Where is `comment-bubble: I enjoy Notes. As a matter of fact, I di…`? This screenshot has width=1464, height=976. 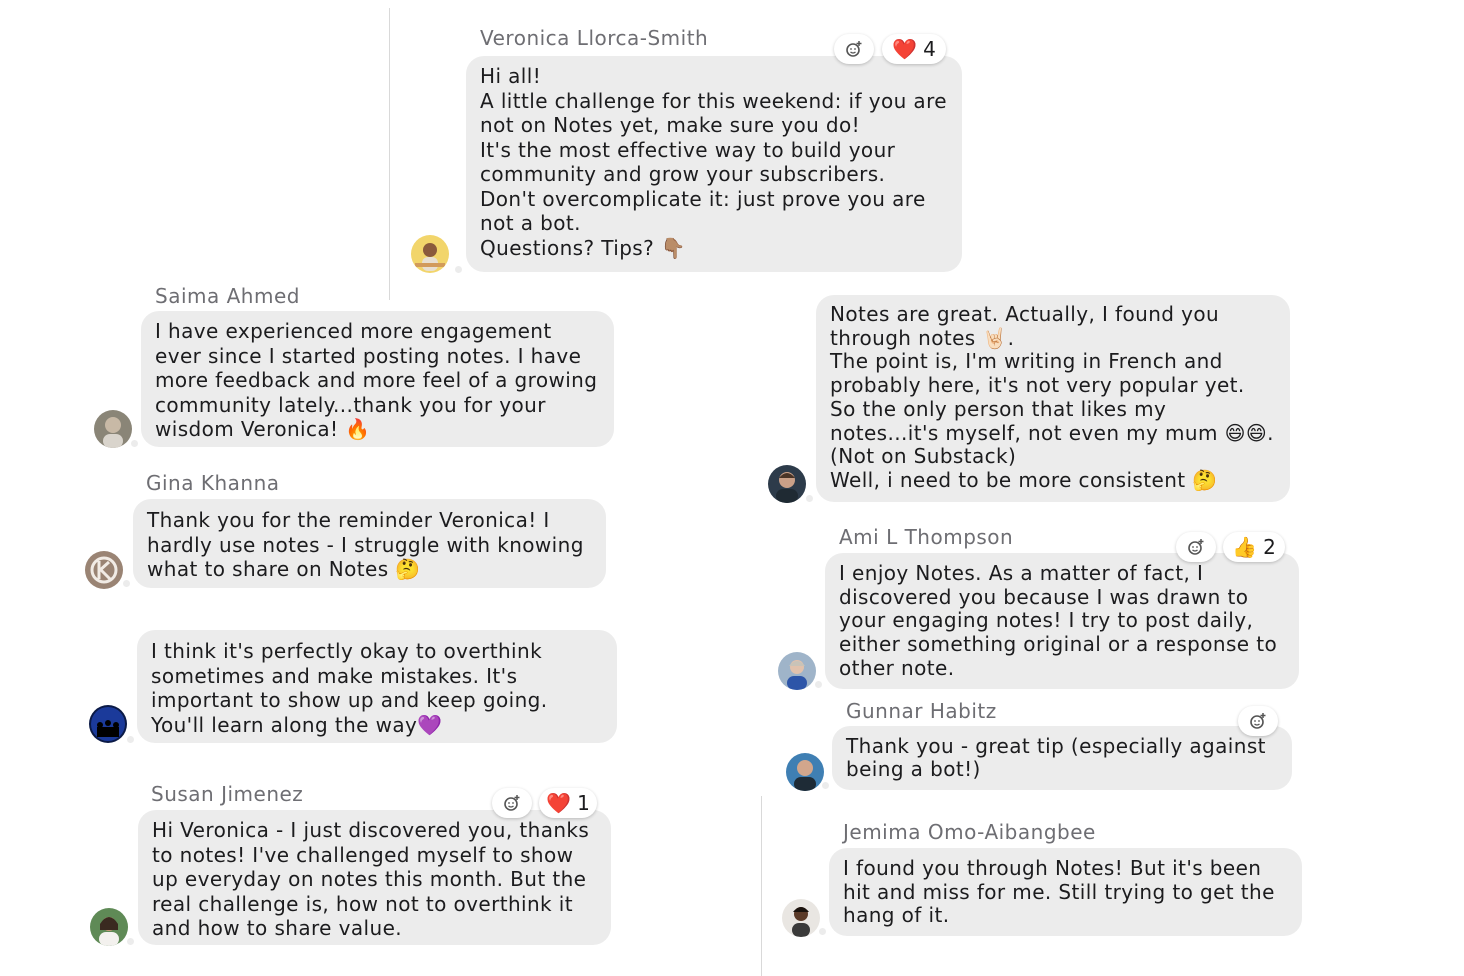
comment-bubble: I enjoy Notes. As a matter of fact, I di… is located at coordinates (1062, 621).